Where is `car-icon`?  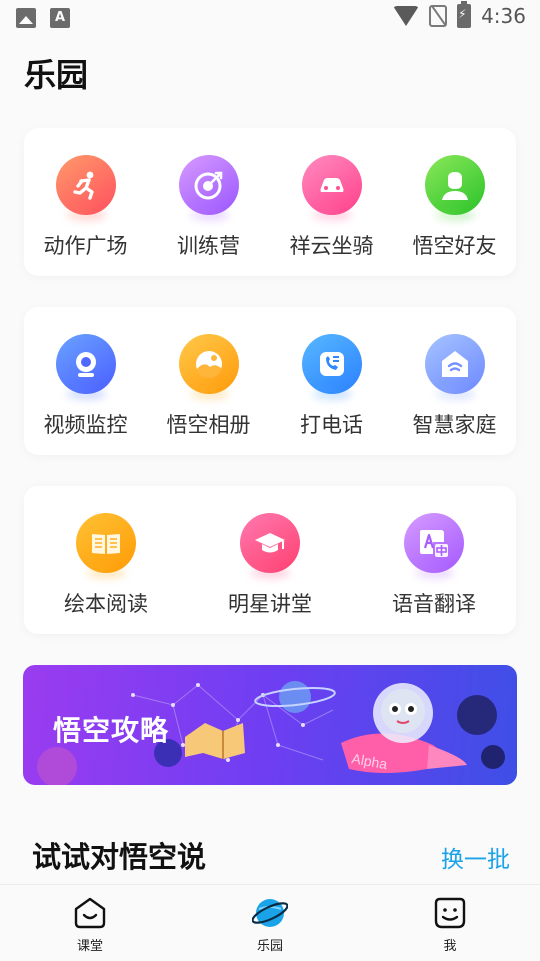 car-icon is located at coordinates (331, 185).